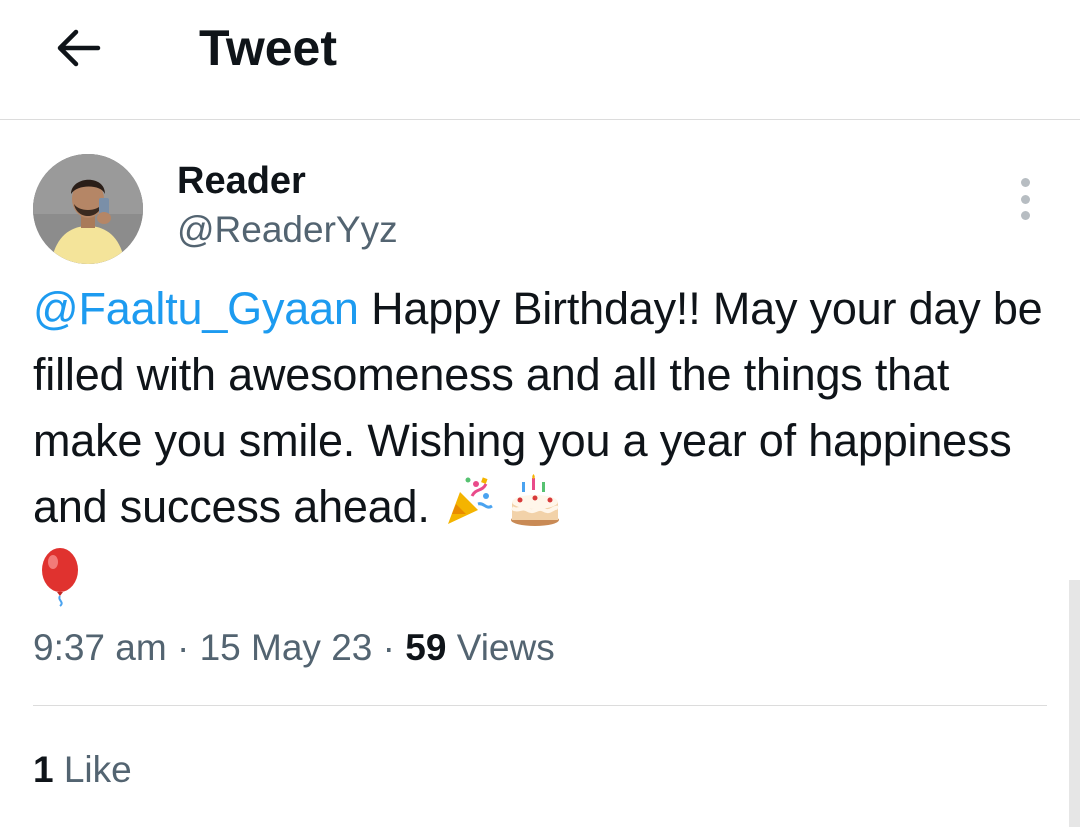 The image size is (1080, 827). Describe the element at coordinates (97, 769) in the screenshot. I see `like-label: Like` at that location.